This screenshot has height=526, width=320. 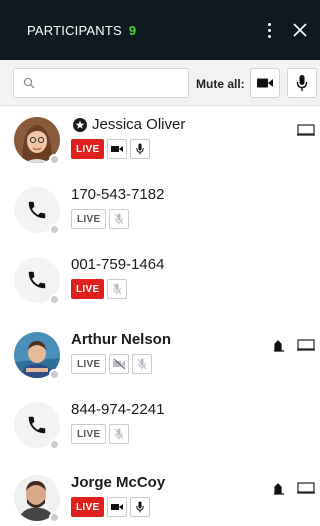 What do you see at coordinates (118, 264) in the screenshot?
I see `participant-name: 001-759-1464` at bounding box center [118, 264].